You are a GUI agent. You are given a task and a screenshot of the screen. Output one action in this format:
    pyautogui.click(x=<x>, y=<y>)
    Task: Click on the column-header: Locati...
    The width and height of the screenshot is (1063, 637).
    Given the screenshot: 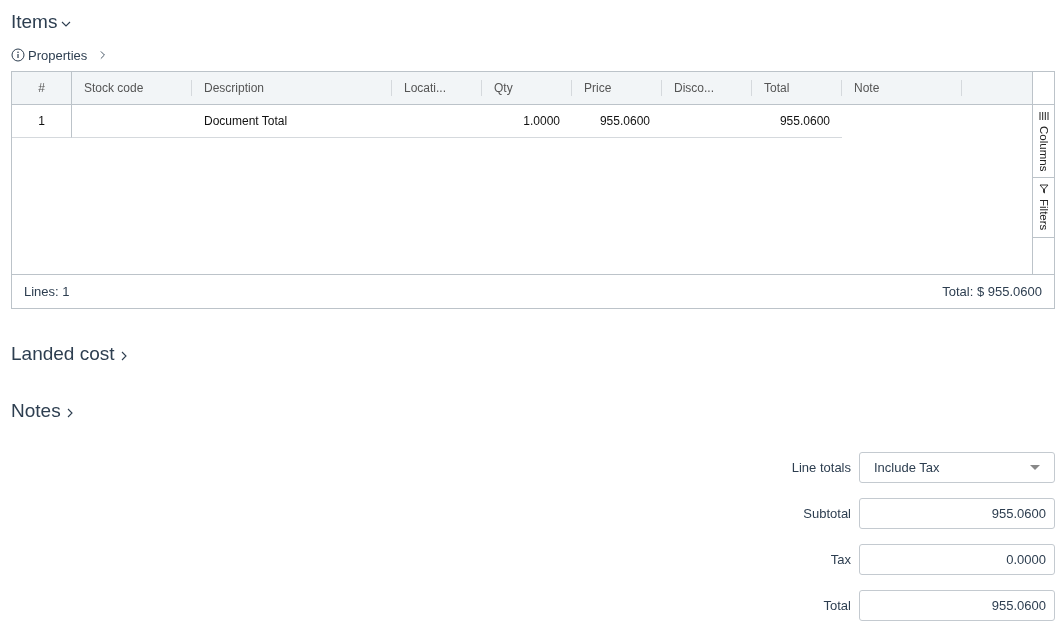 What is the action you would take?
    pyautogui.click(x=437, y=88)
    